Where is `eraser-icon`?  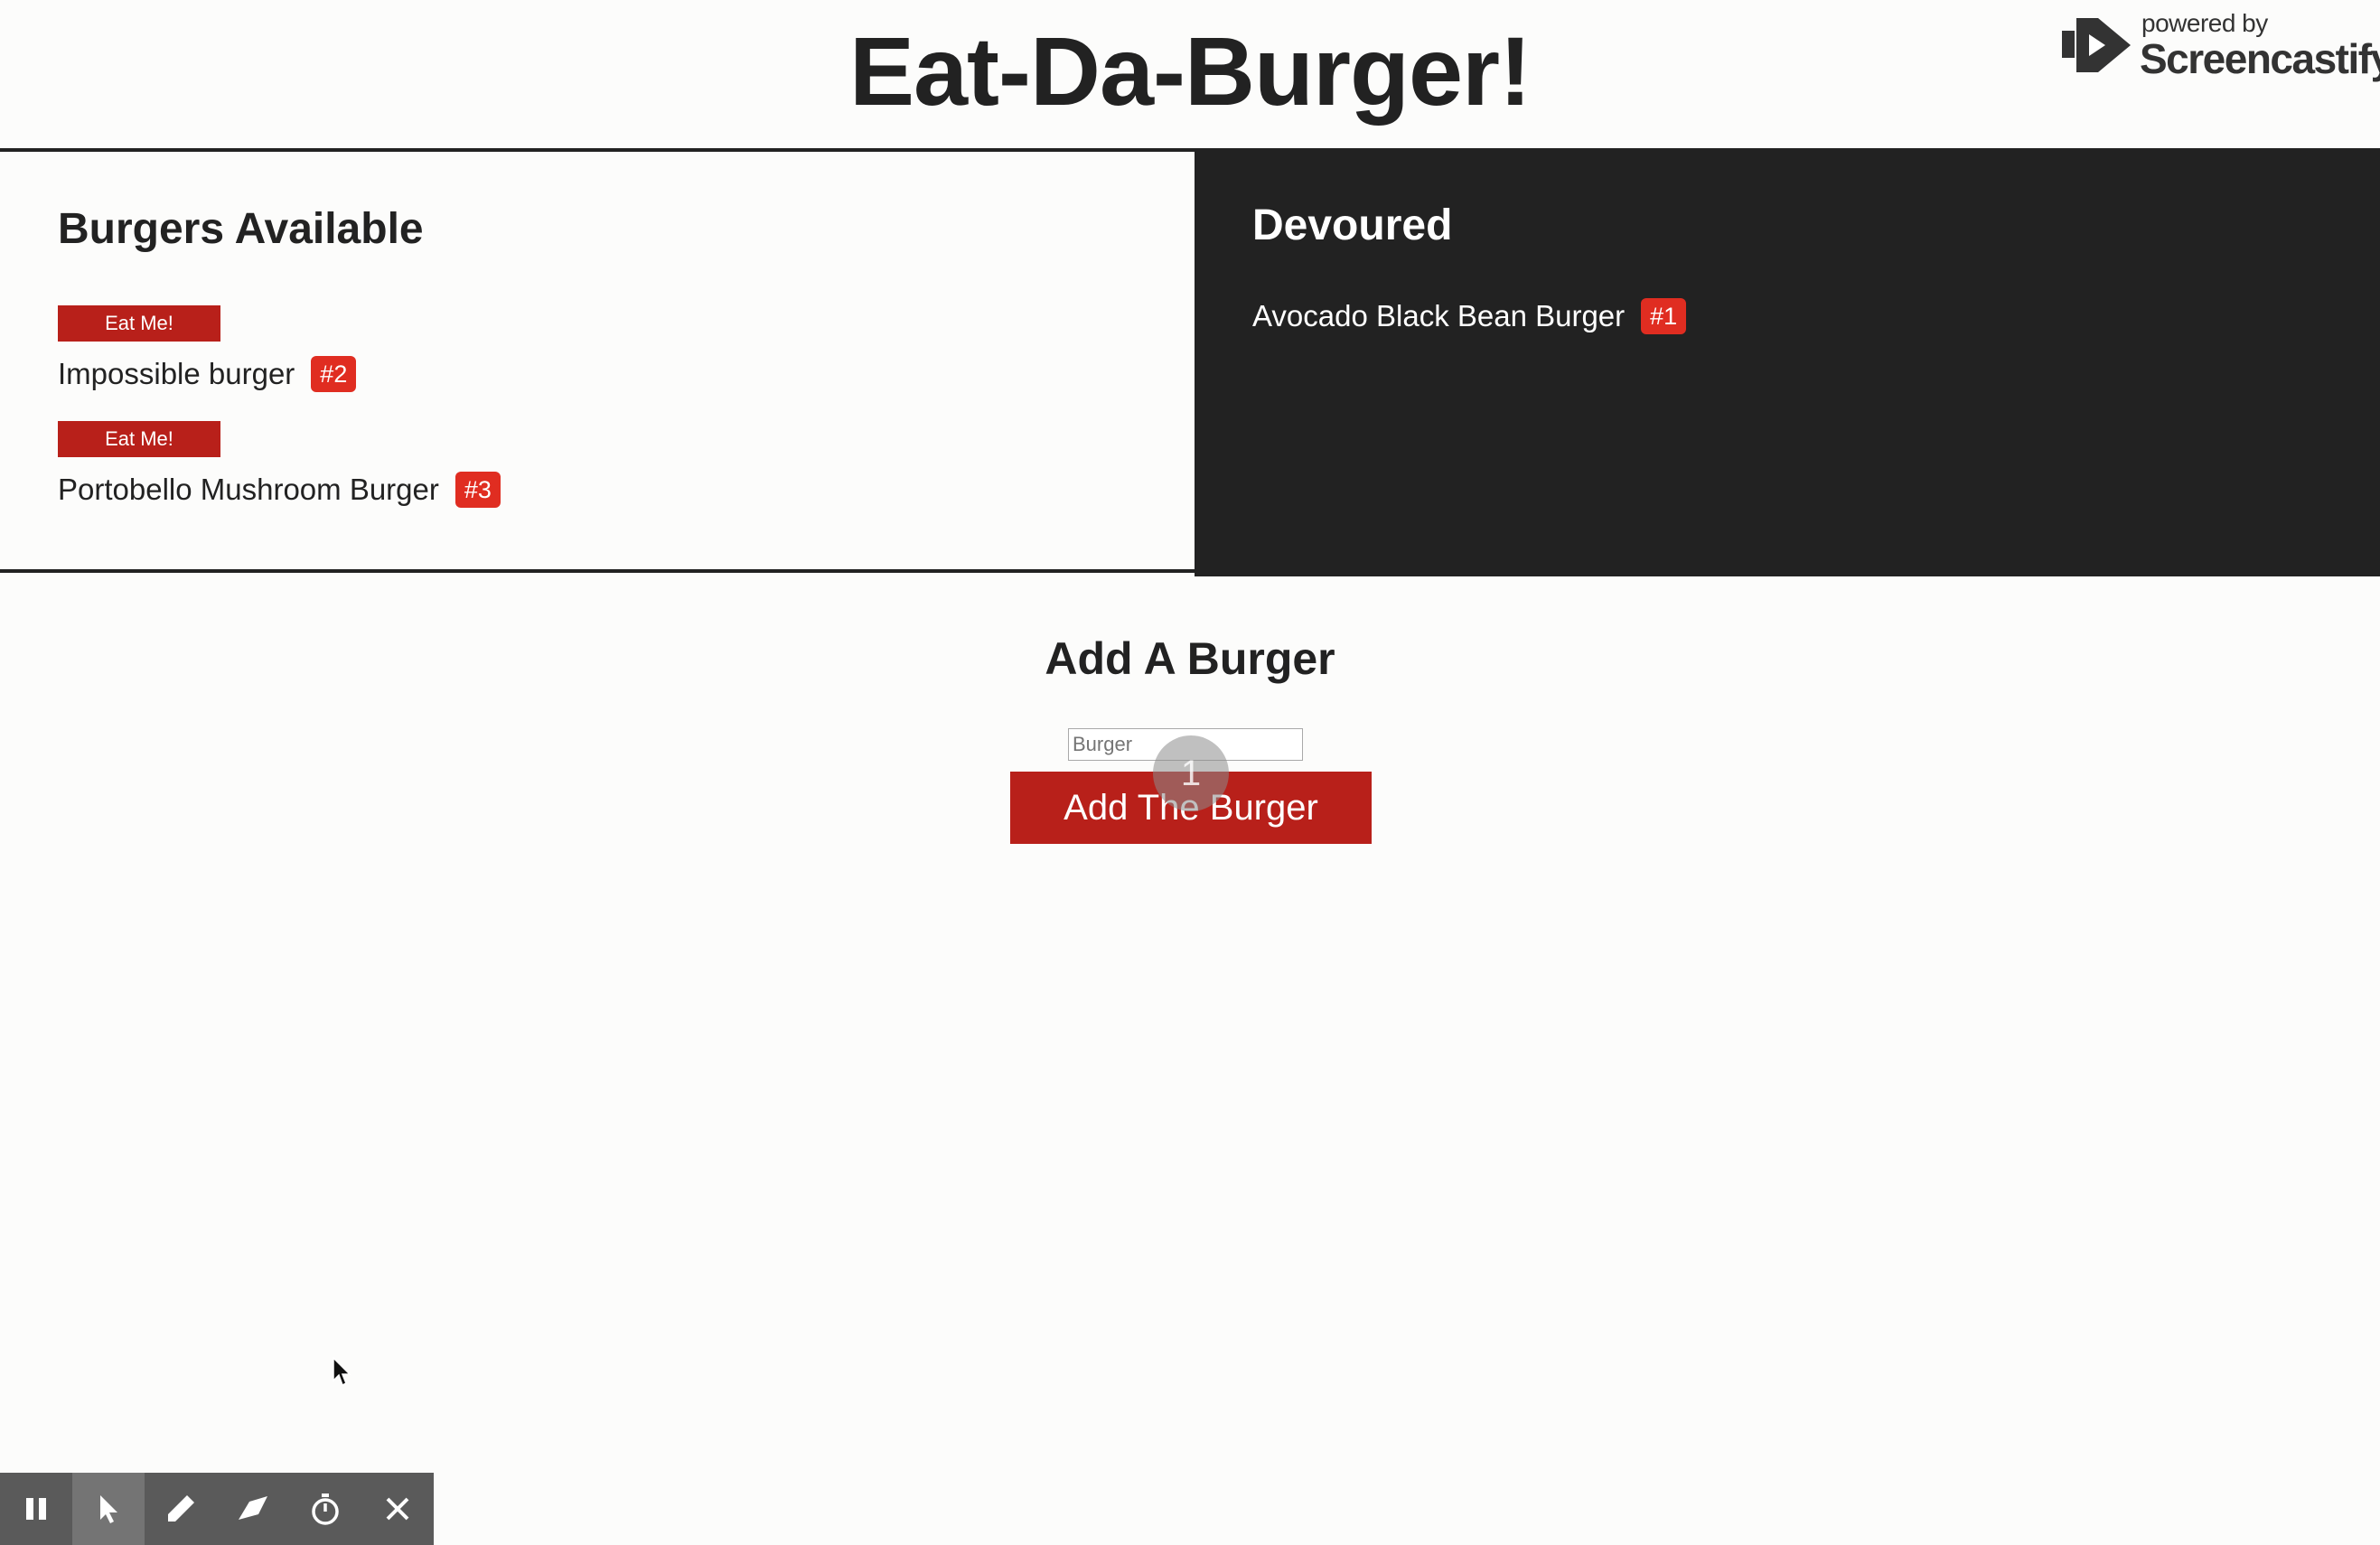
eraser-icon is located at coordinates (253, 1508).